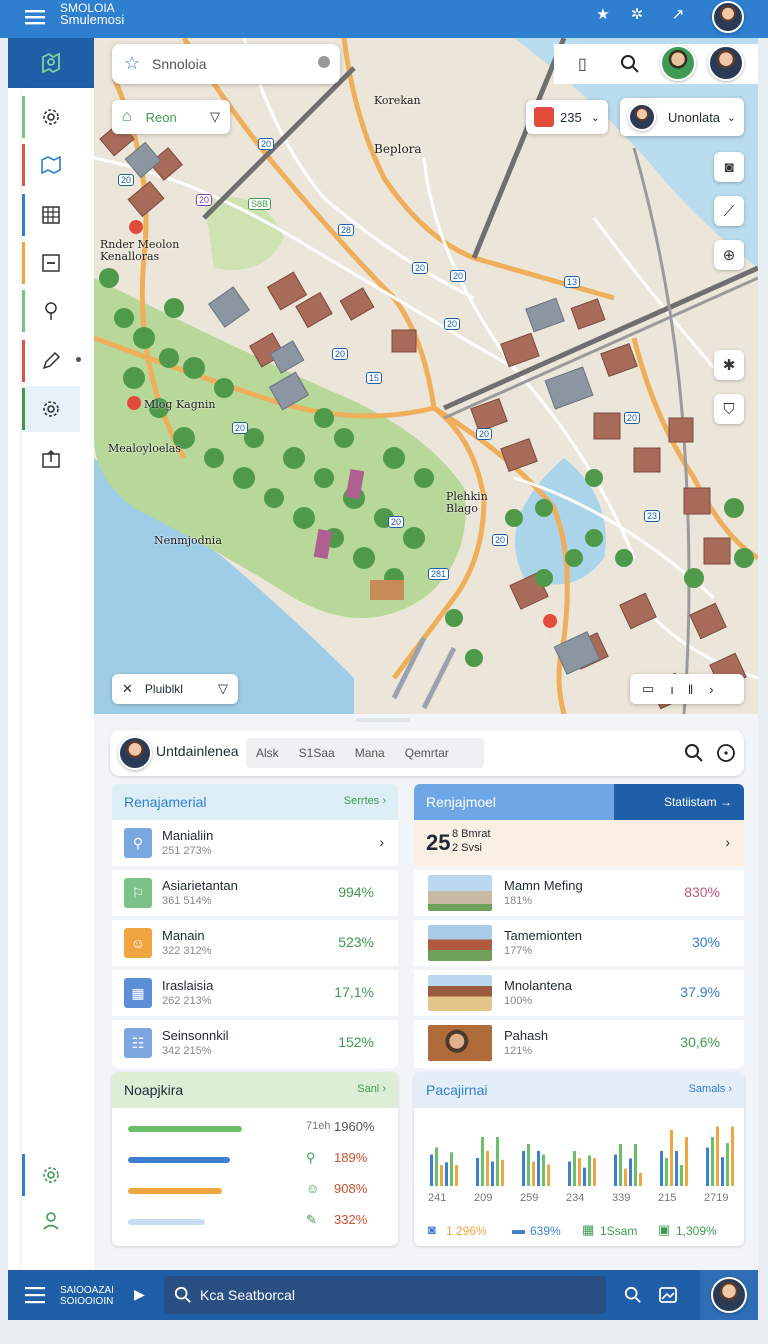 The height and width of the screenshot is (1344, 768). What do you see at coordinates (710, 1089) in the screenshot?
I see `card-link: Samals ›` at bounding box center [710, 1089].